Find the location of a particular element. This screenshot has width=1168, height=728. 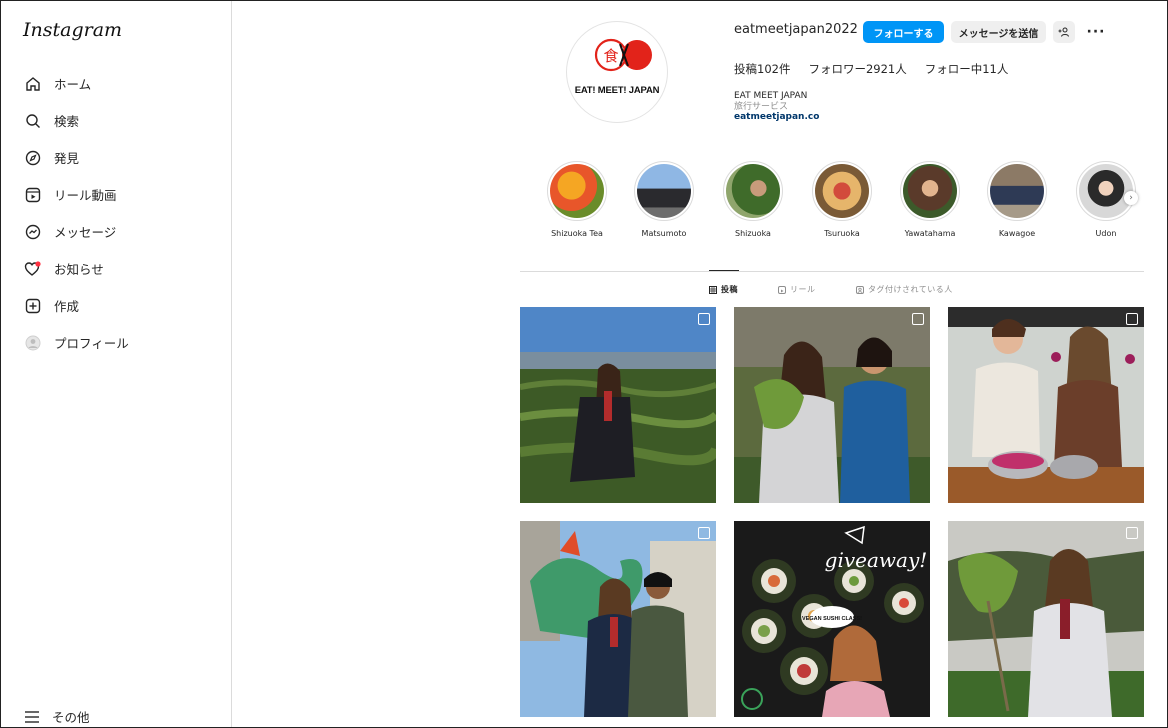

avatar-logo-text: EAT! MEET! JAPAN is located at coordinates (617, 90).